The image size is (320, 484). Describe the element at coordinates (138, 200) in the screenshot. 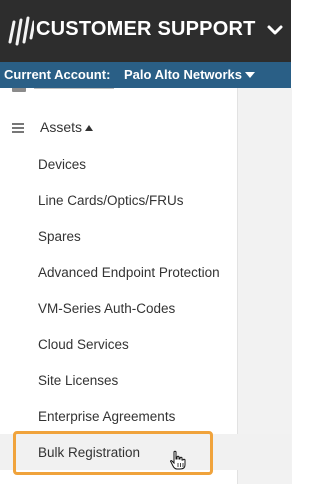

I see `sidebar-item-line-cards: Line Cards/Optics/FRUs` at that location.